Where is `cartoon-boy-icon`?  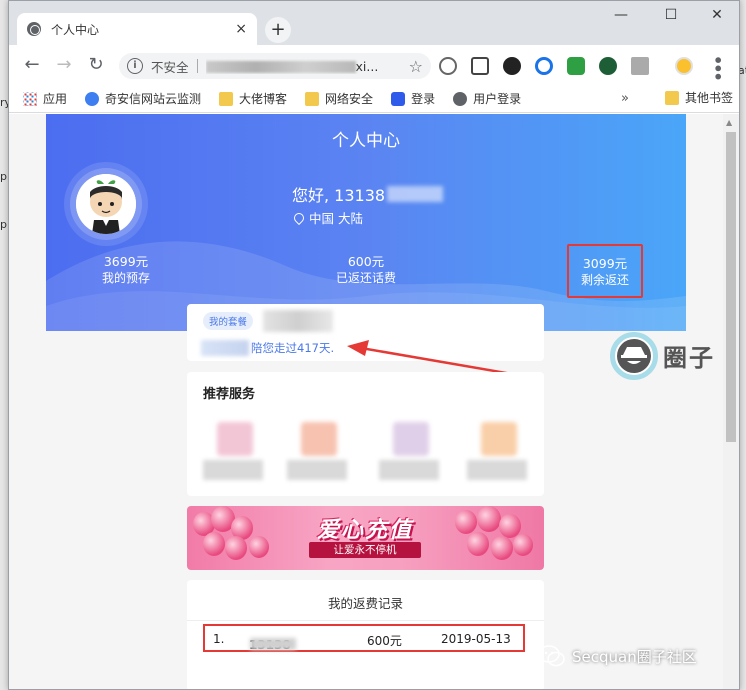 cartoon-boy-icon is located at coordinates (106, 204).